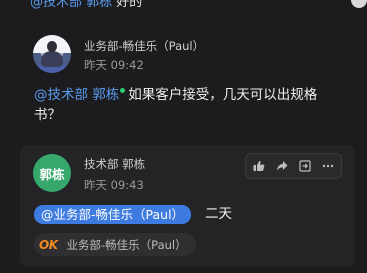 The image size is (367, 273). I want to click on mention-tag: @业务部-畅佳乐（Paul）, so click(113, 214).